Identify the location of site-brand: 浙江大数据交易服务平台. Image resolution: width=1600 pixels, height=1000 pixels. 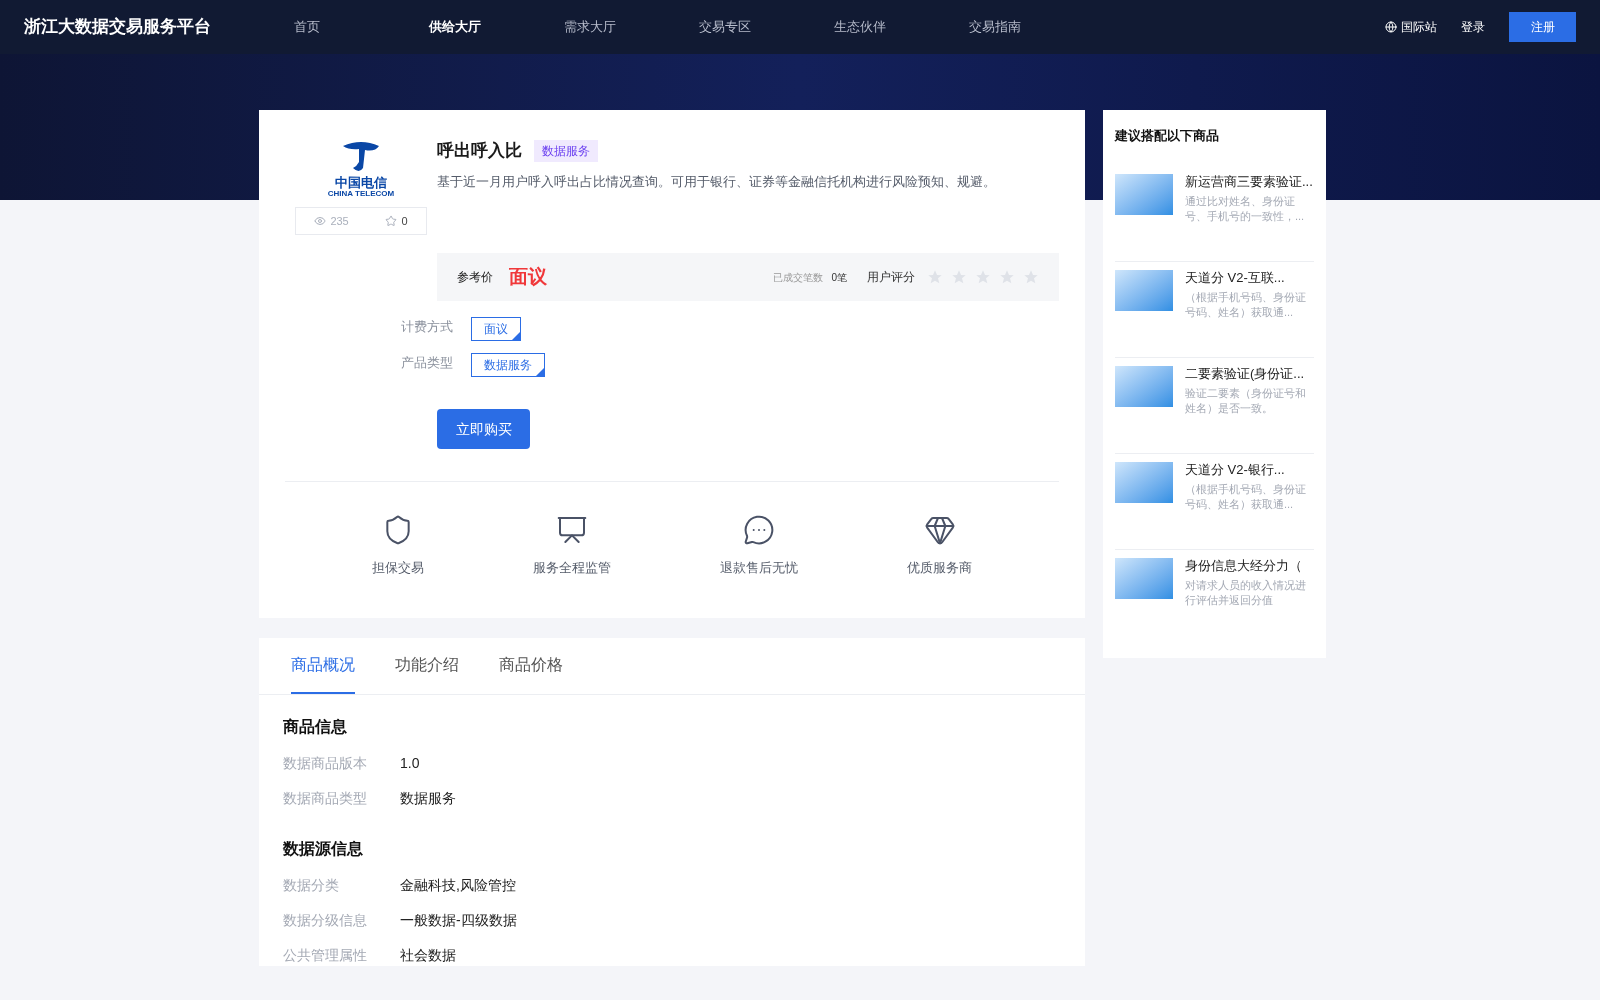
(118, 27).